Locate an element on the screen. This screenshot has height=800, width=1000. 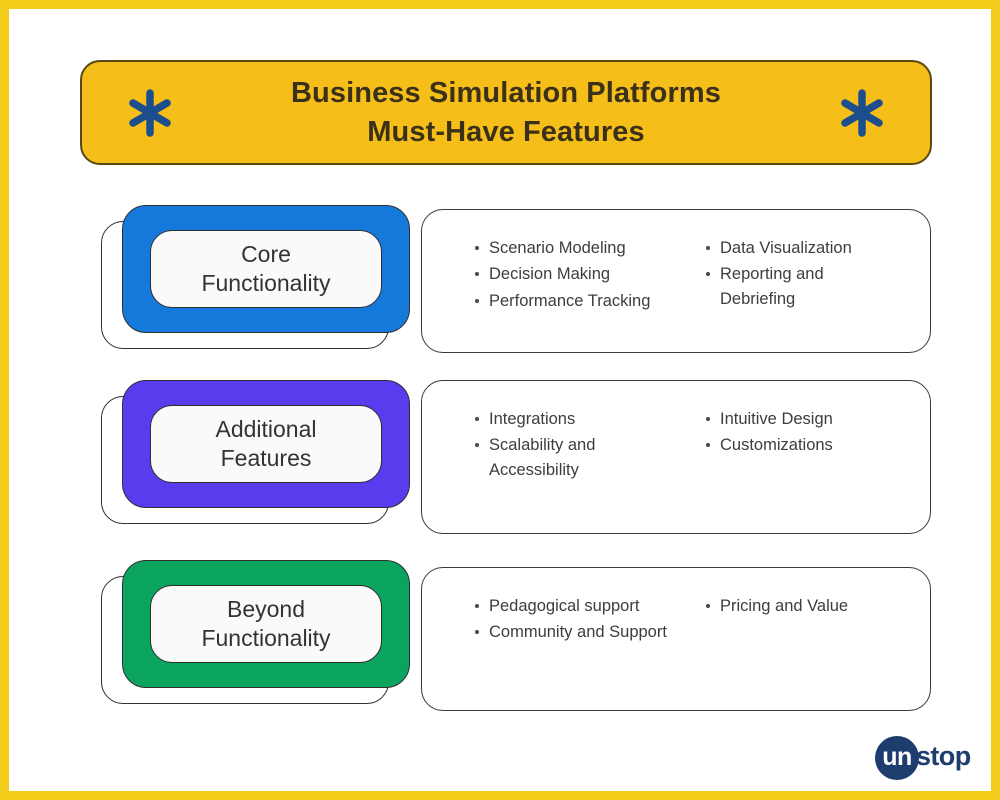
list-item: Integrations is located at coordinates (580, 419).